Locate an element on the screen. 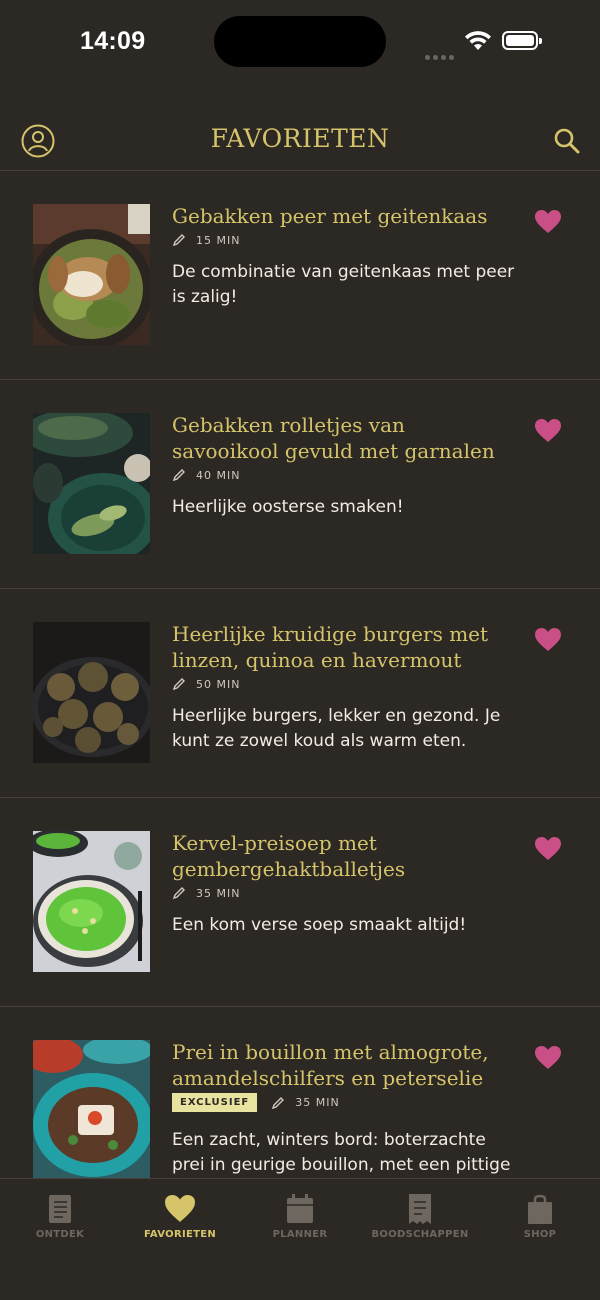 The image size is (600, 1300). calendar-icon is located at coordinates (300, 1208).